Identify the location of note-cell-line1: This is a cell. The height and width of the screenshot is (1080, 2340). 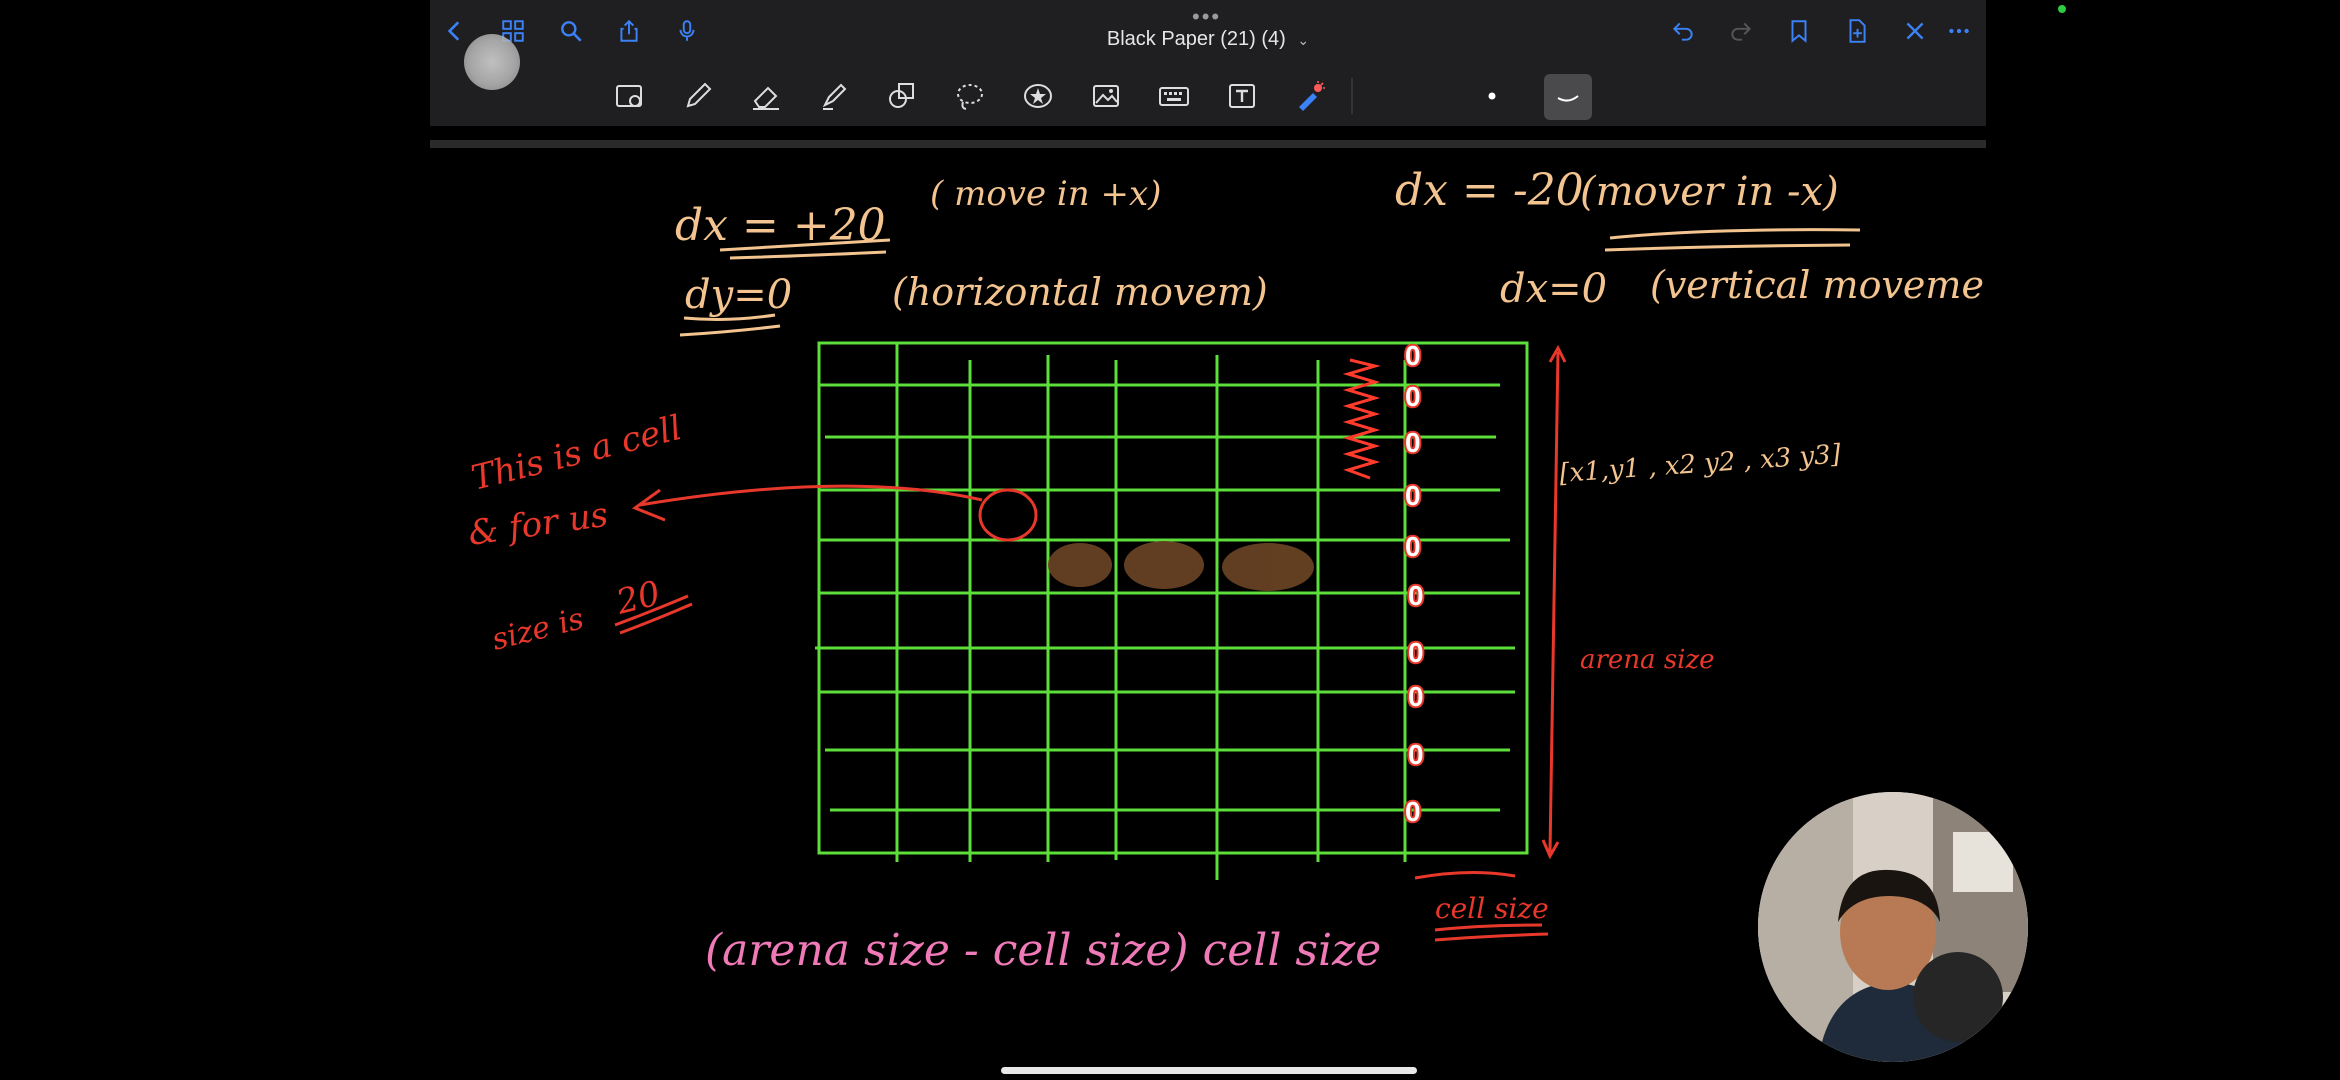
(577, 453).